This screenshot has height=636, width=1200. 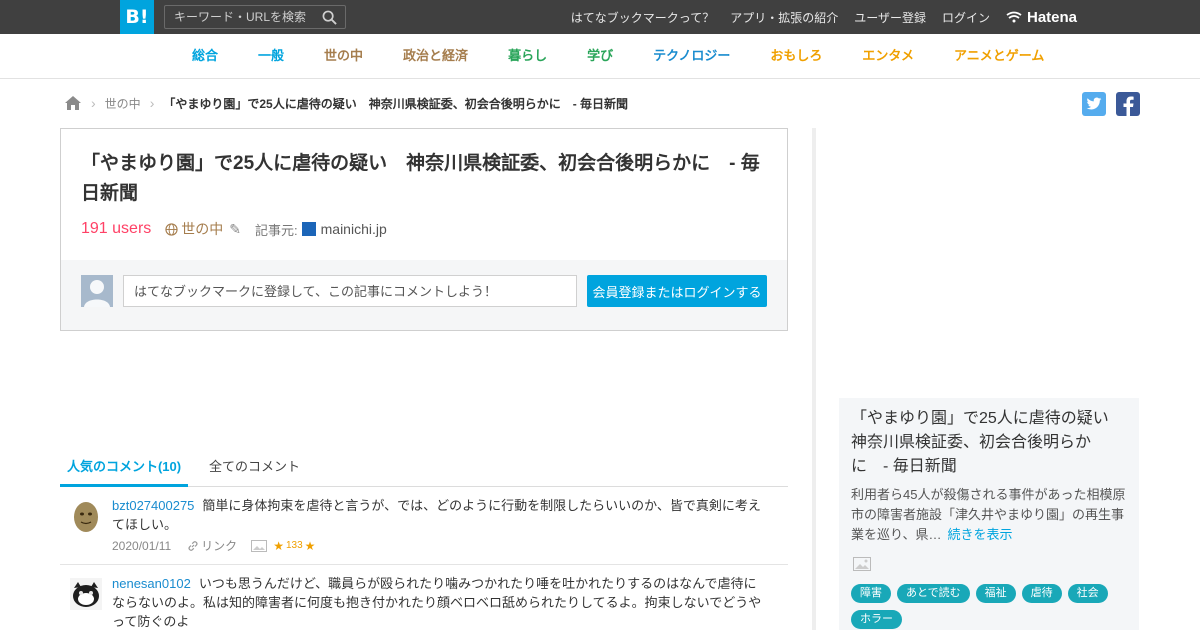 What do you see at coordinates (876, 619) in the screenshot?
I see `tag-badge: ホラー` at bounding box center [876, 619].